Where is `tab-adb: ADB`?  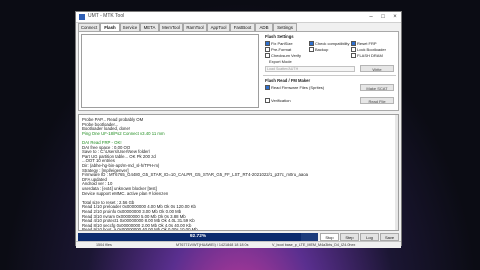
tab-adb: ADB is located at coordinates (264, 27).